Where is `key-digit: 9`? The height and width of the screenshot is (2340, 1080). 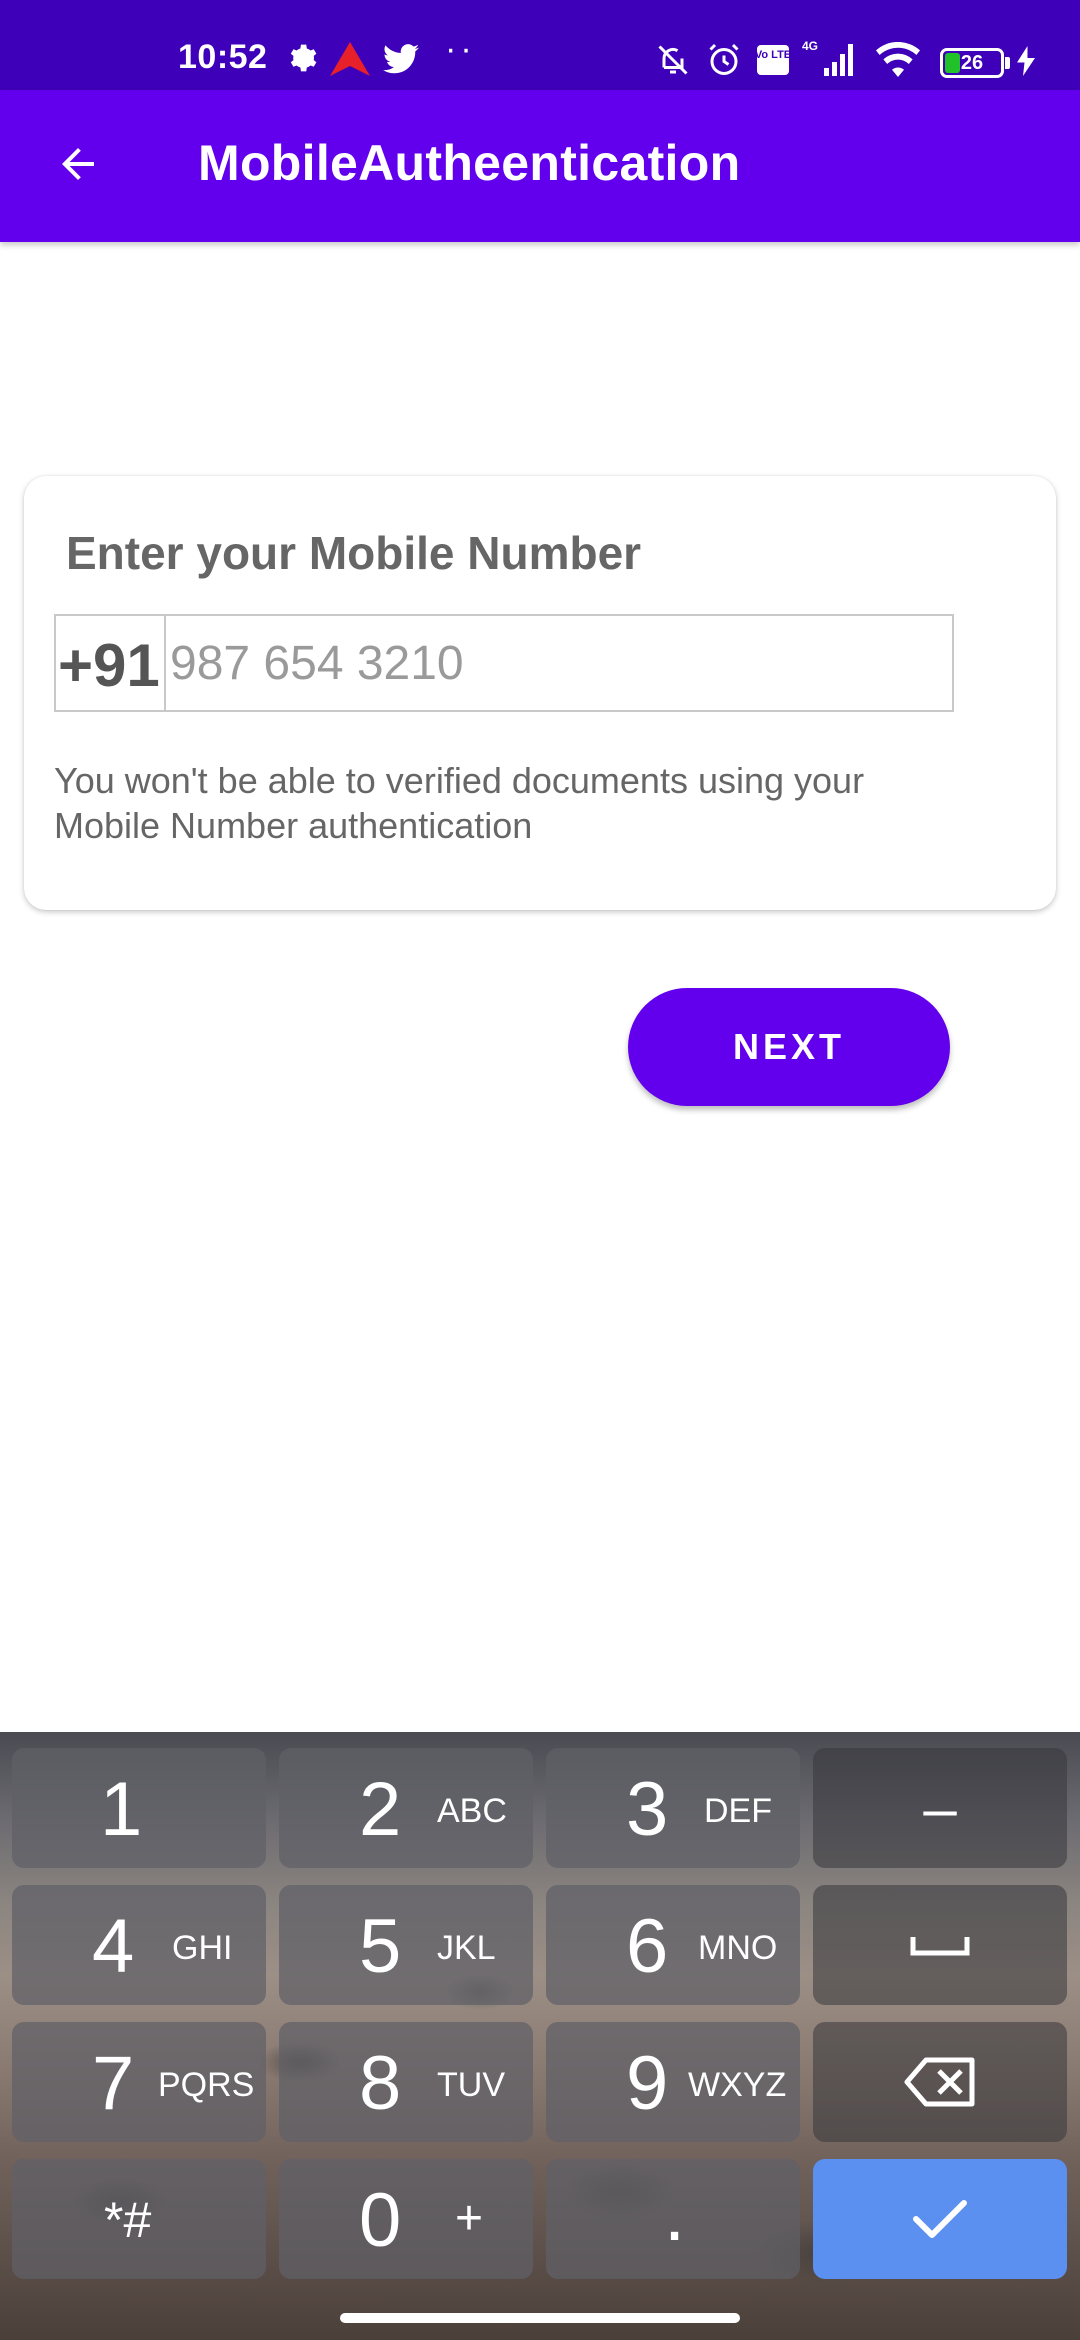 key-digit: 9 is located at coordinates (647, 2083).